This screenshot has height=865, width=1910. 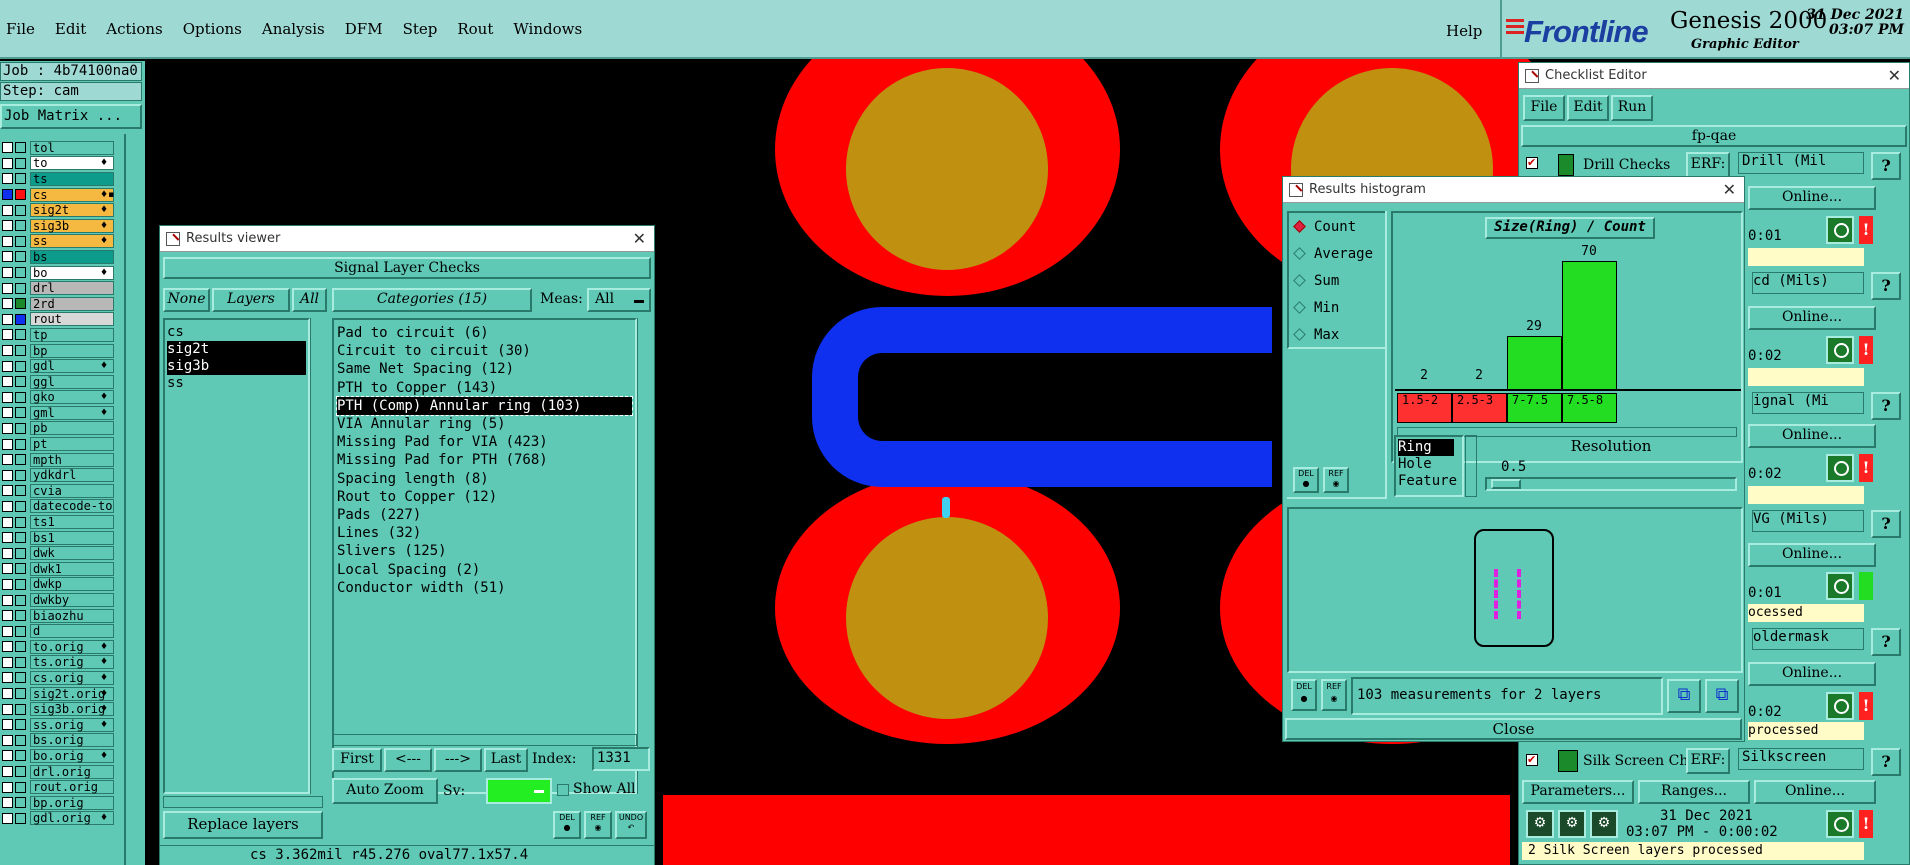 What do you see at coordinates (72, 178) in the screenshot?
I see `layer-name: ts` at bounding box center [72, 178].